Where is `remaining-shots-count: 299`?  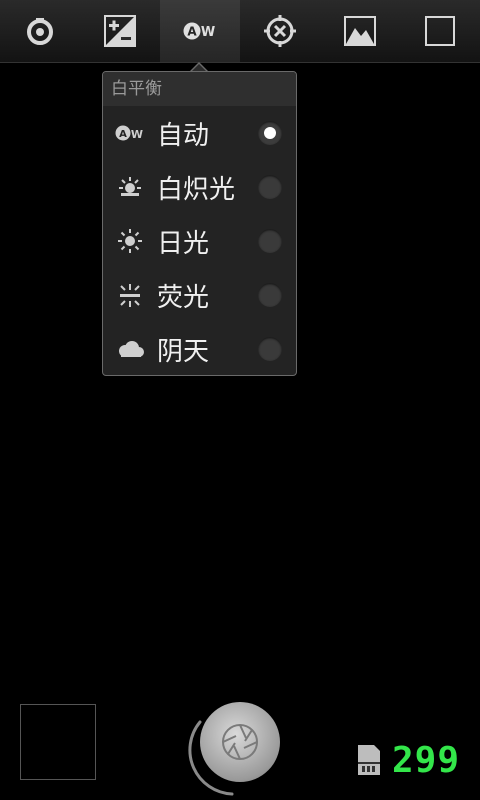
remaining-shots-count: 299 is located at coordinates (426, 760).